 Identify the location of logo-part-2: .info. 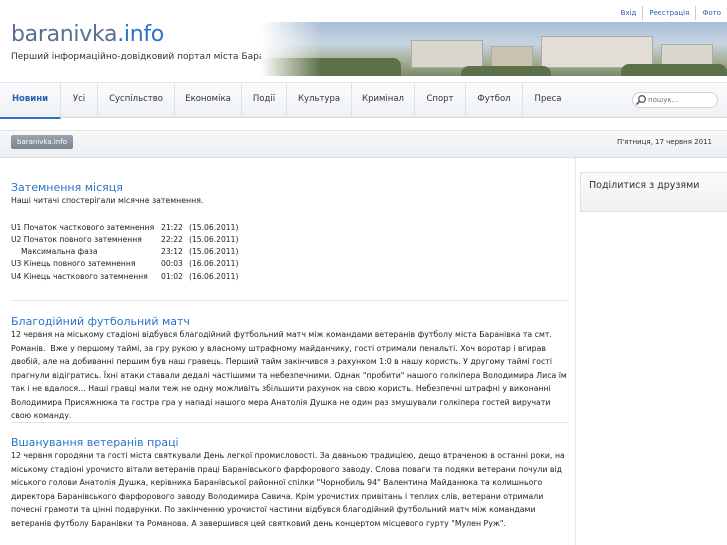
(140, 34).